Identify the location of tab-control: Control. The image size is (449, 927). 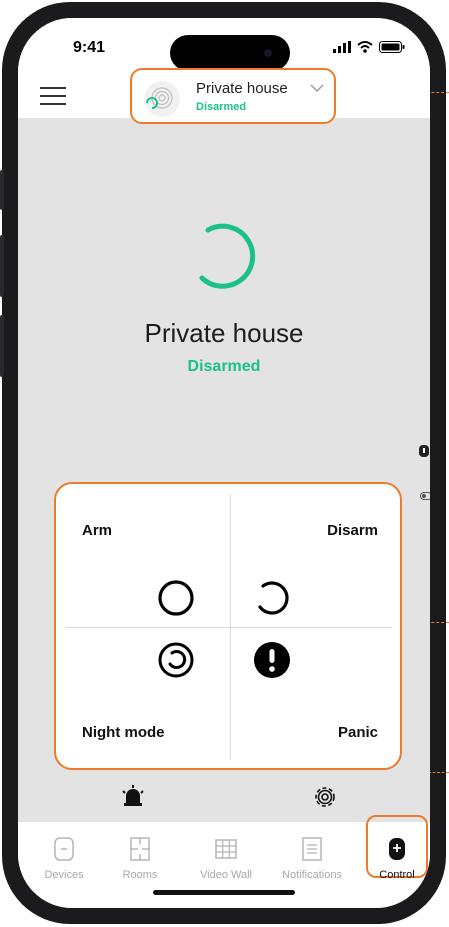
(393, 858).